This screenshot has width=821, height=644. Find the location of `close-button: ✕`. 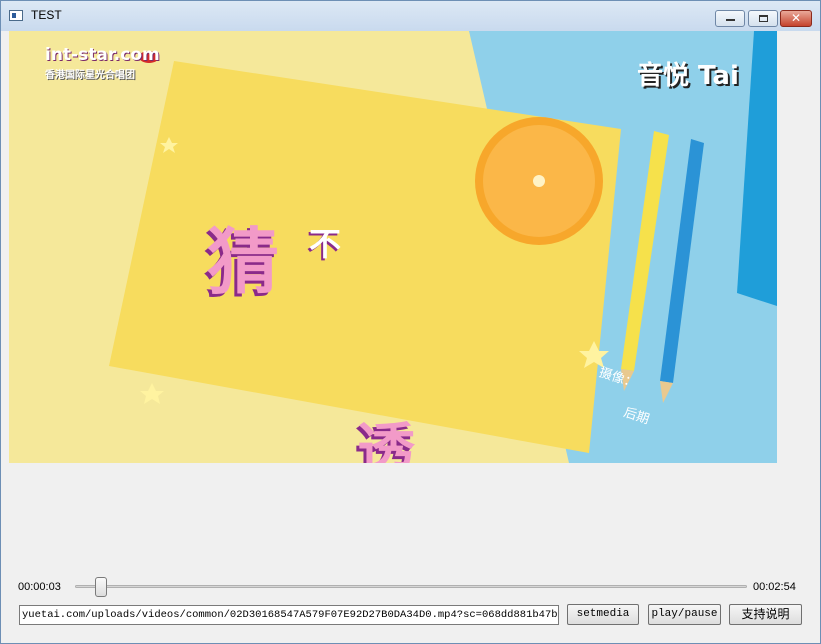

close-button: ✕ is located at coordinates (796, 18).